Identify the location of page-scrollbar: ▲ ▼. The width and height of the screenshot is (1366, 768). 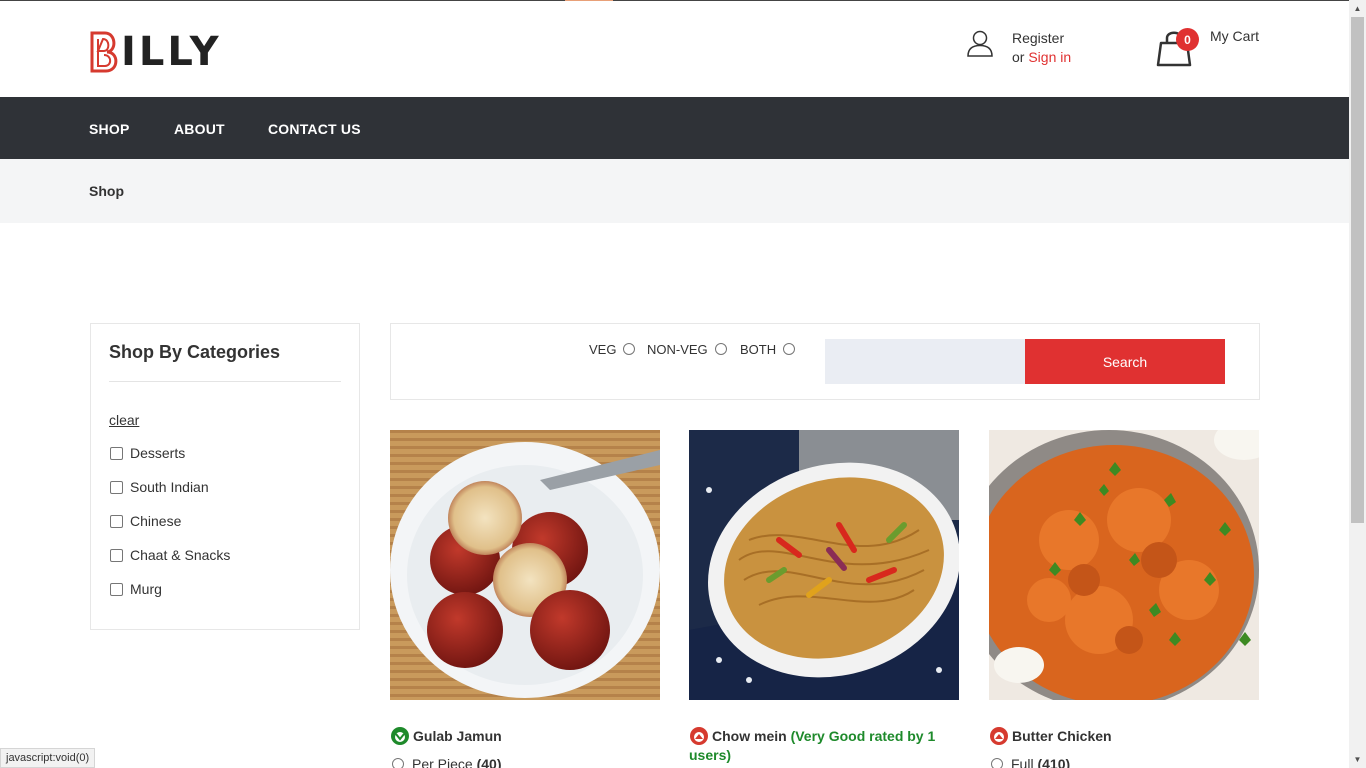
(1357, 384).